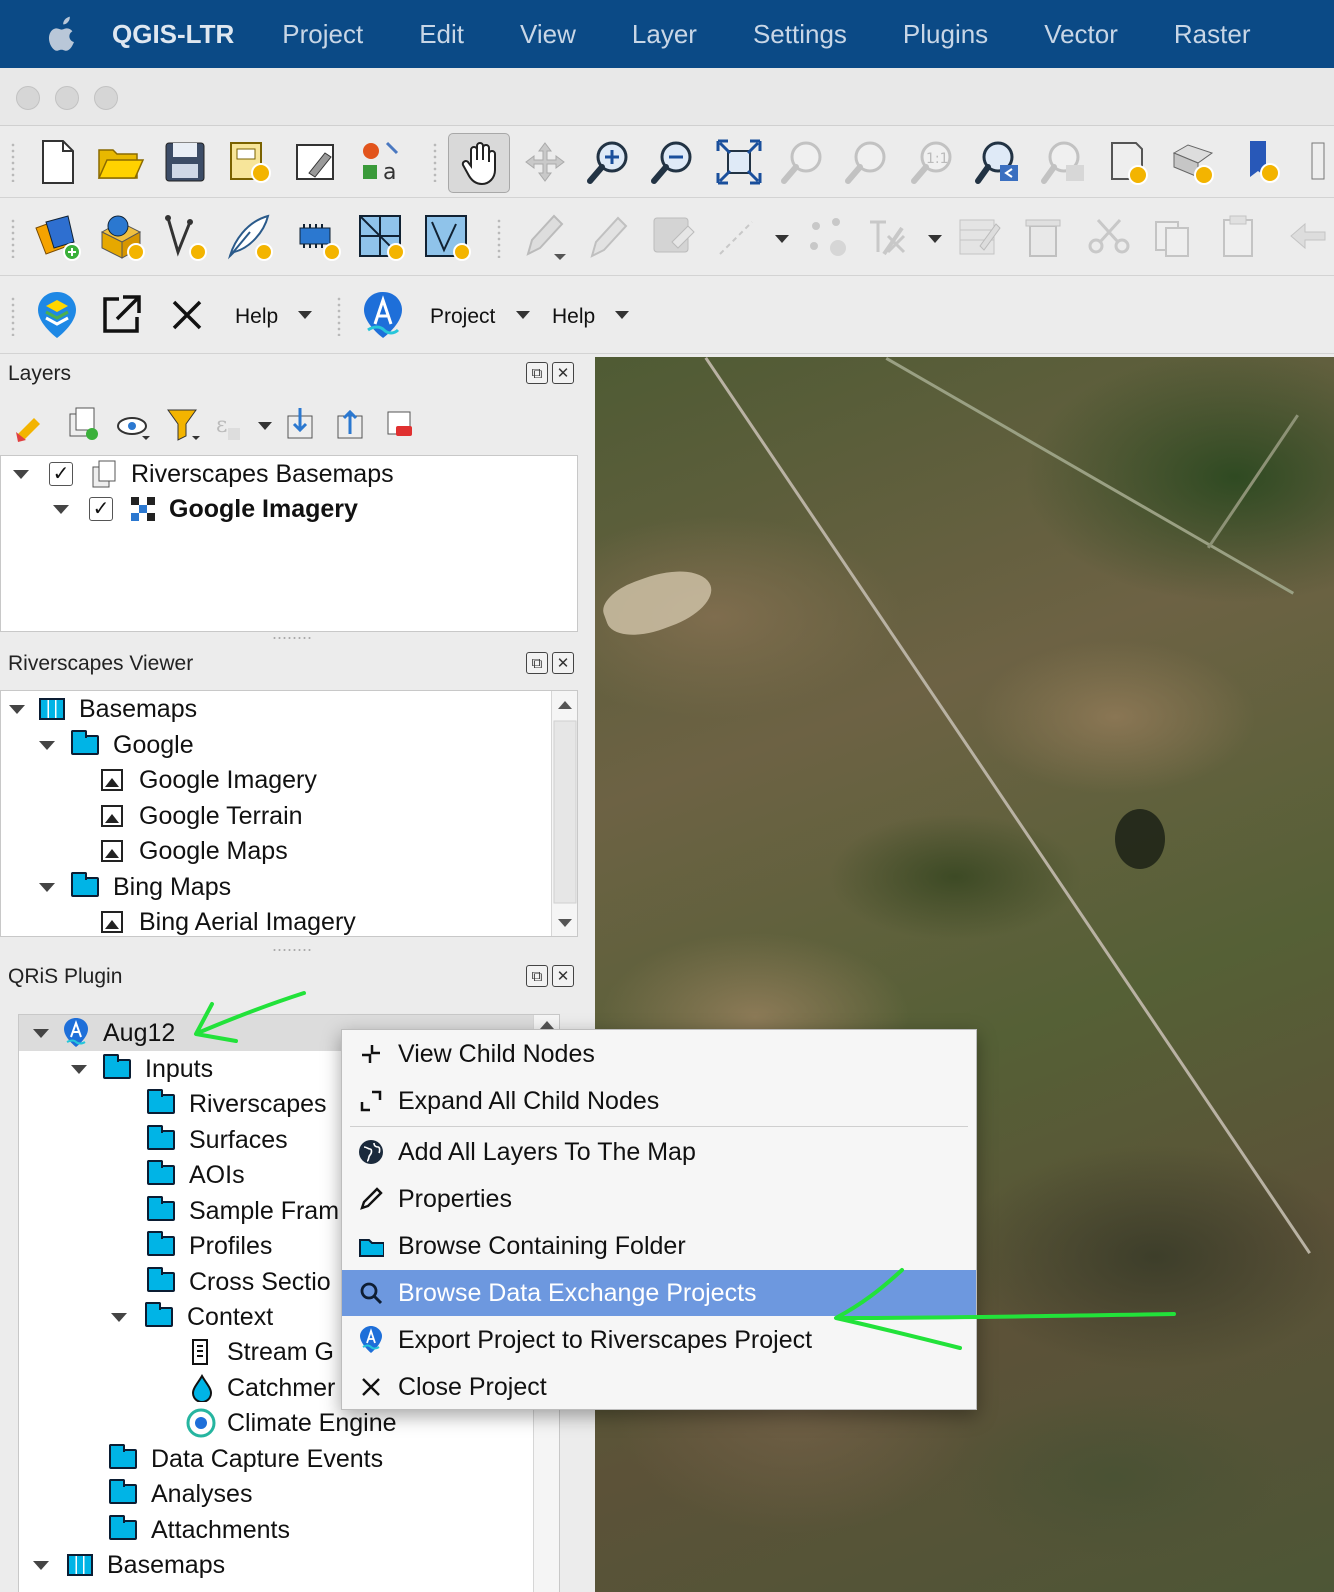  I want to click on tree-item: Stream G, so click(261, 1352).